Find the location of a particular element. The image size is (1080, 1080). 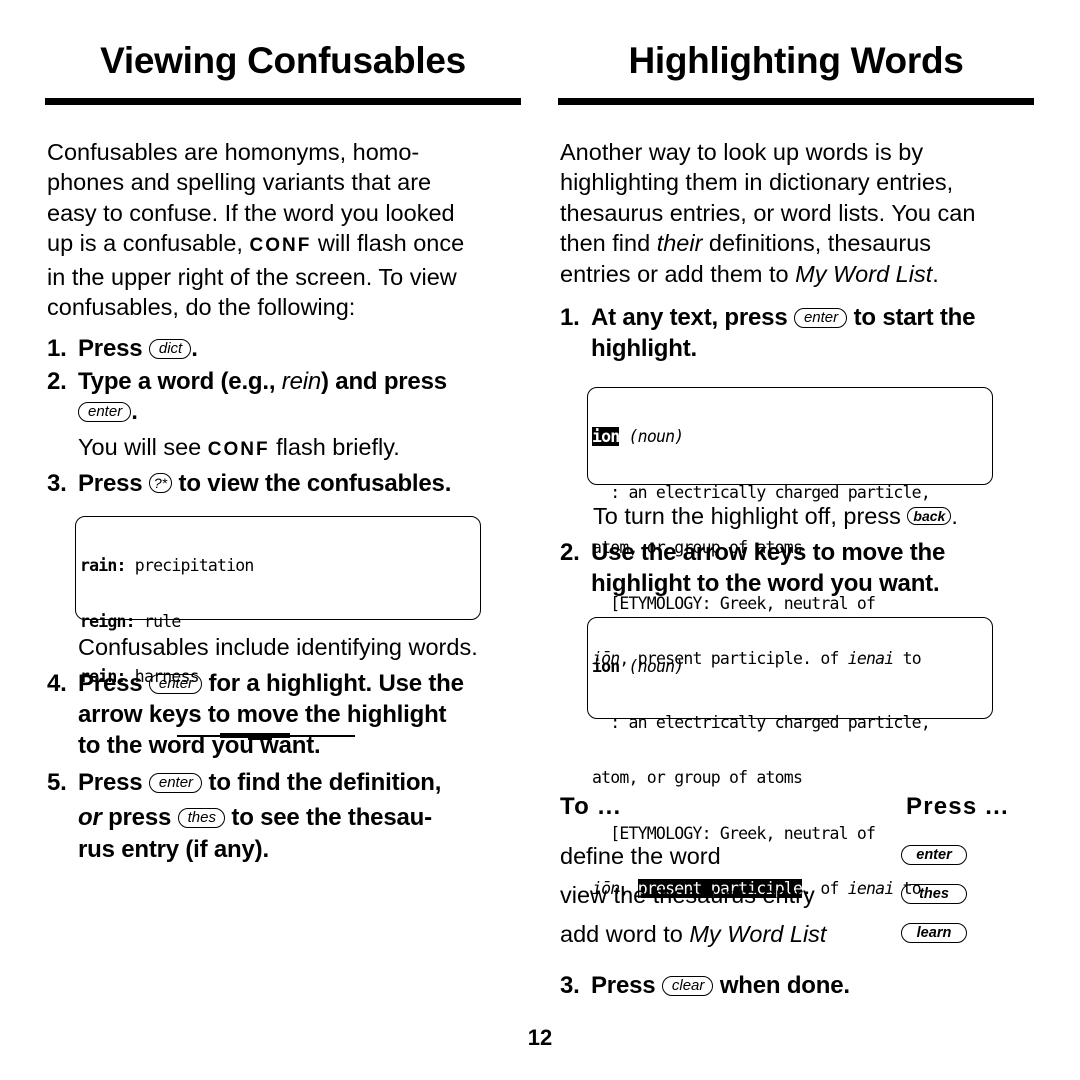

text: will flash once is located at coordinates (388, 243).